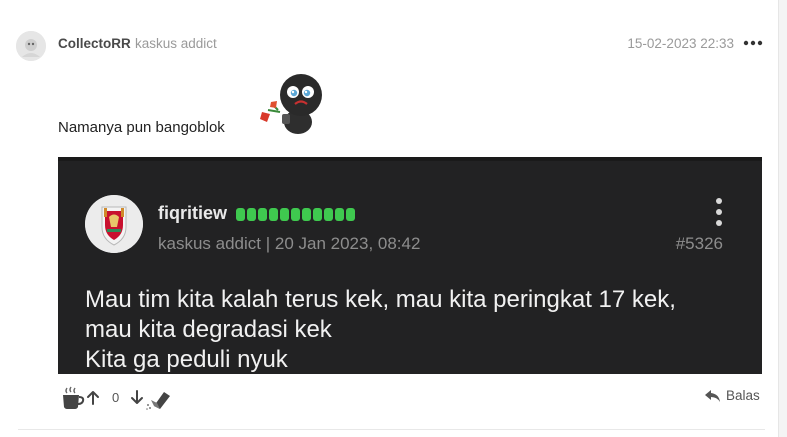 This screenshot has height=437, width=787. I want to click on downvote-button, so click(137, 397).